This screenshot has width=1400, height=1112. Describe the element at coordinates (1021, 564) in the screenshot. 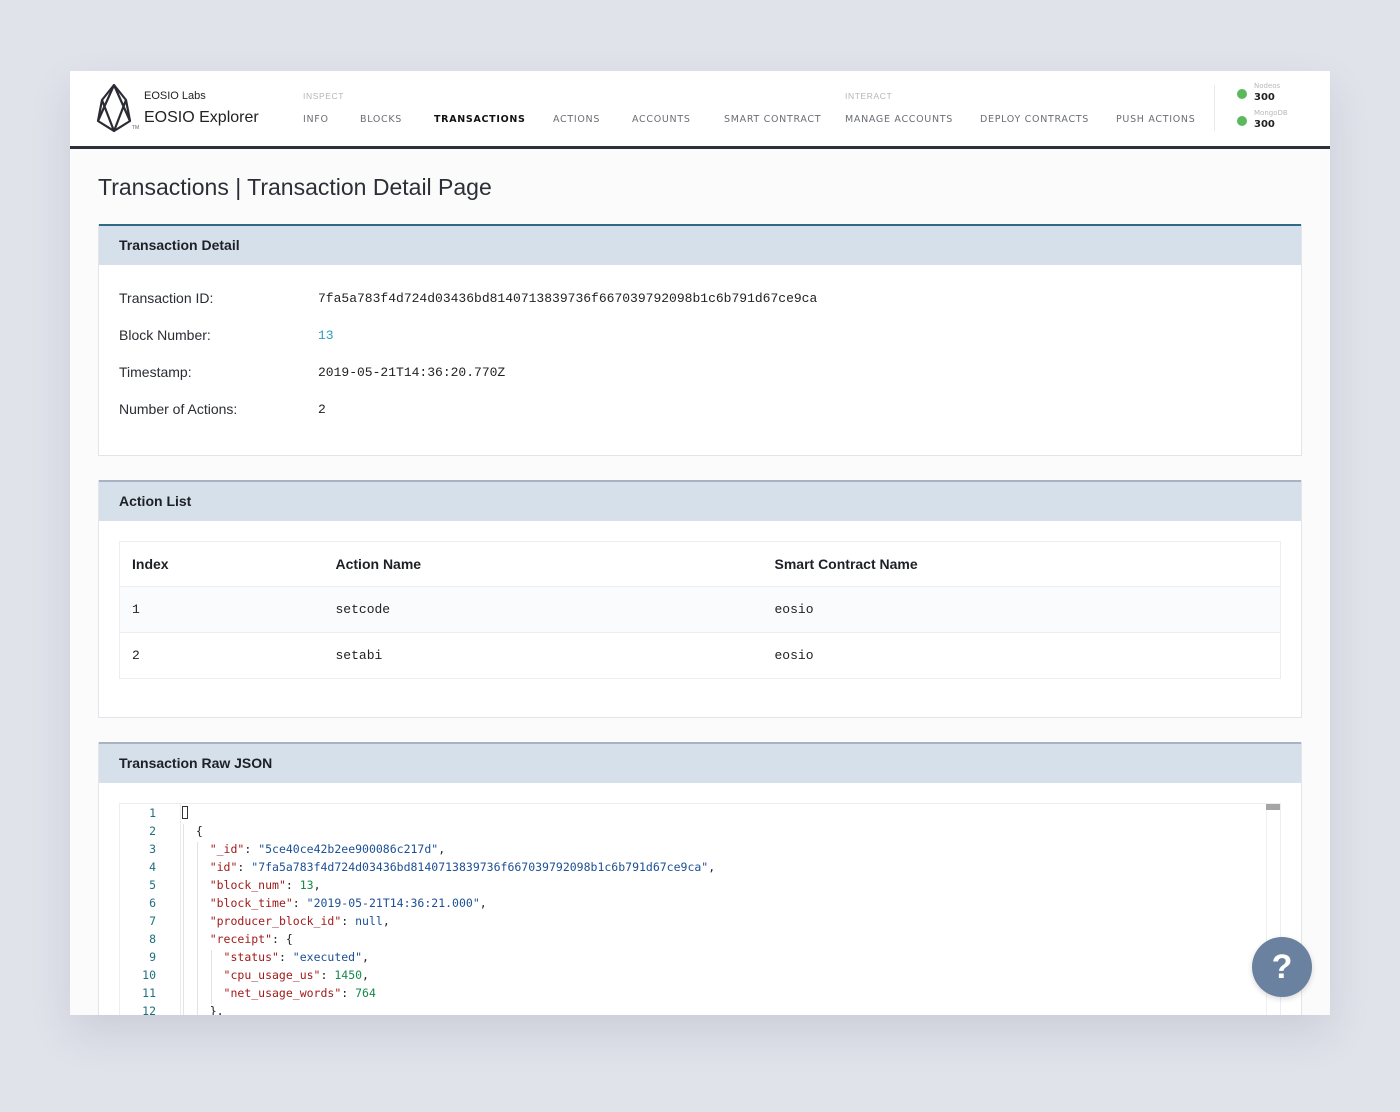

I see `column-smart-contract-name: Smart Contract Name` at that location.